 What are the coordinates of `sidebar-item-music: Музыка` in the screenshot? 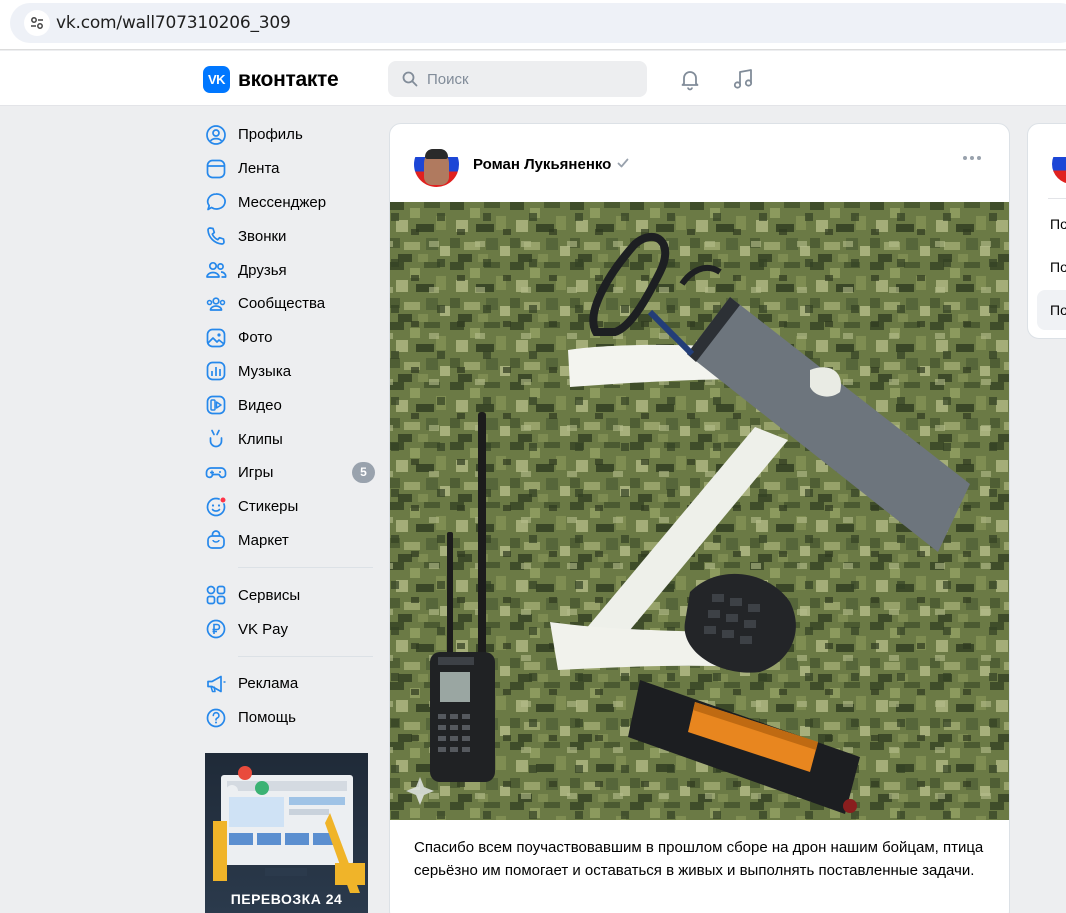 It's located at (289, 372).